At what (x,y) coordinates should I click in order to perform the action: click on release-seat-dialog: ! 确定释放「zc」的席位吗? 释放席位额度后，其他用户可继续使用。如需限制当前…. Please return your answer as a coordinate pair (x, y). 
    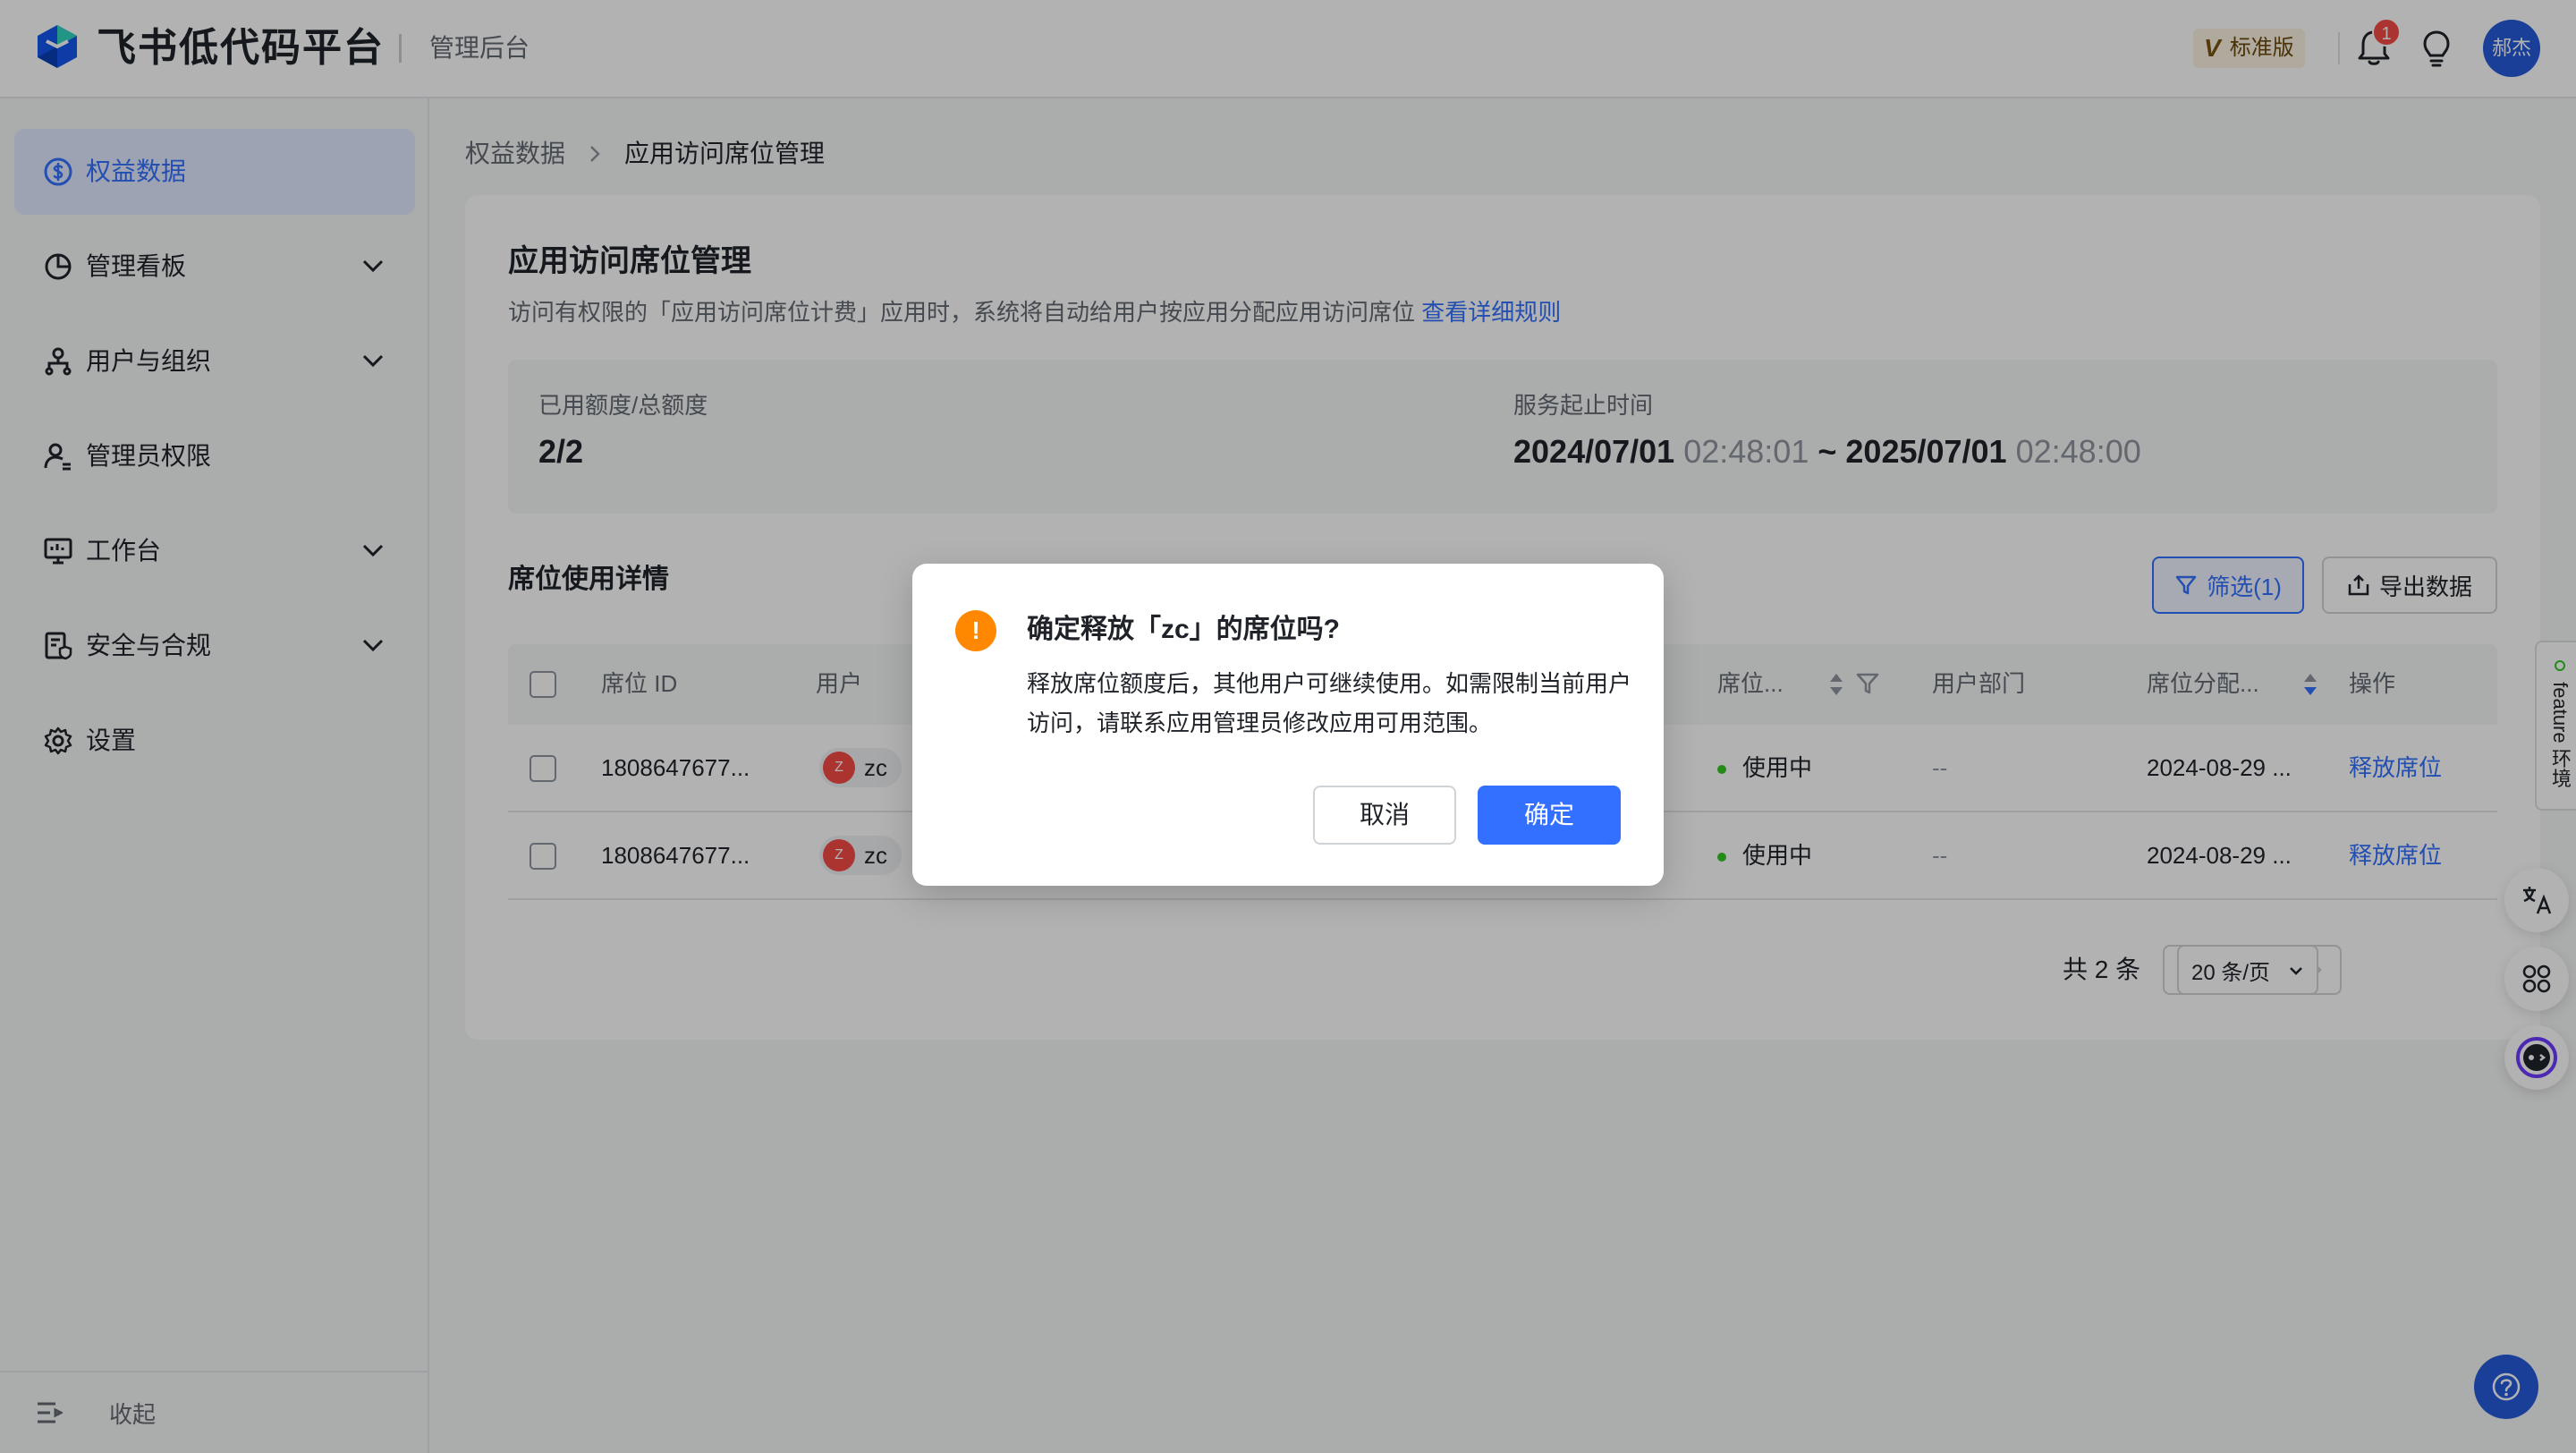
    Looking at the image, I should click on (1288, 725).